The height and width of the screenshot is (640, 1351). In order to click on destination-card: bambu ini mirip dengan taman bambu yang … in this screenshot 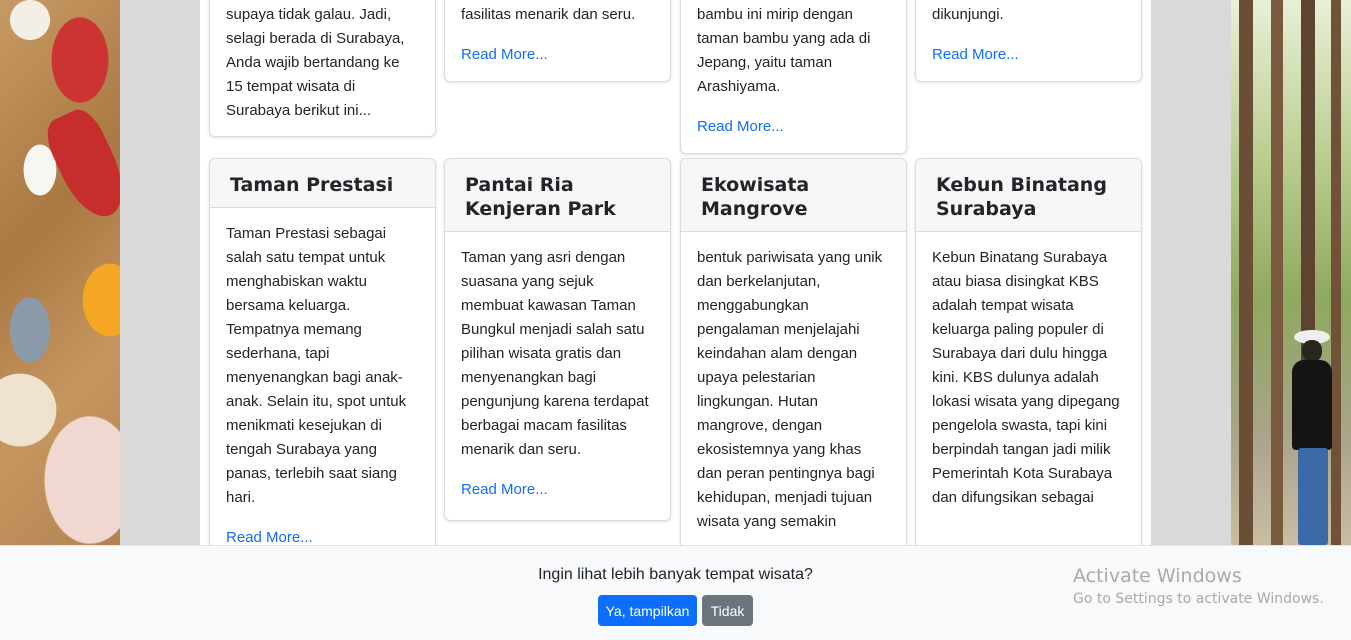, I will do `click(793, 77)`.